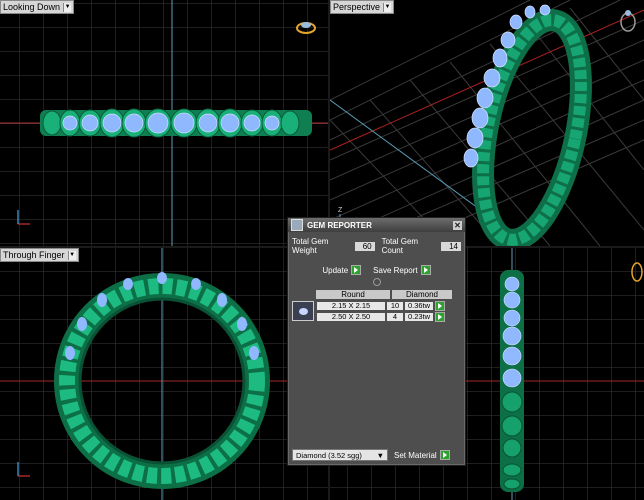 The height and width of the screenshot is (500, 644). Describe the element at coordinates (176, 123) in the screenshot. I see `ring-band-top` at that location.